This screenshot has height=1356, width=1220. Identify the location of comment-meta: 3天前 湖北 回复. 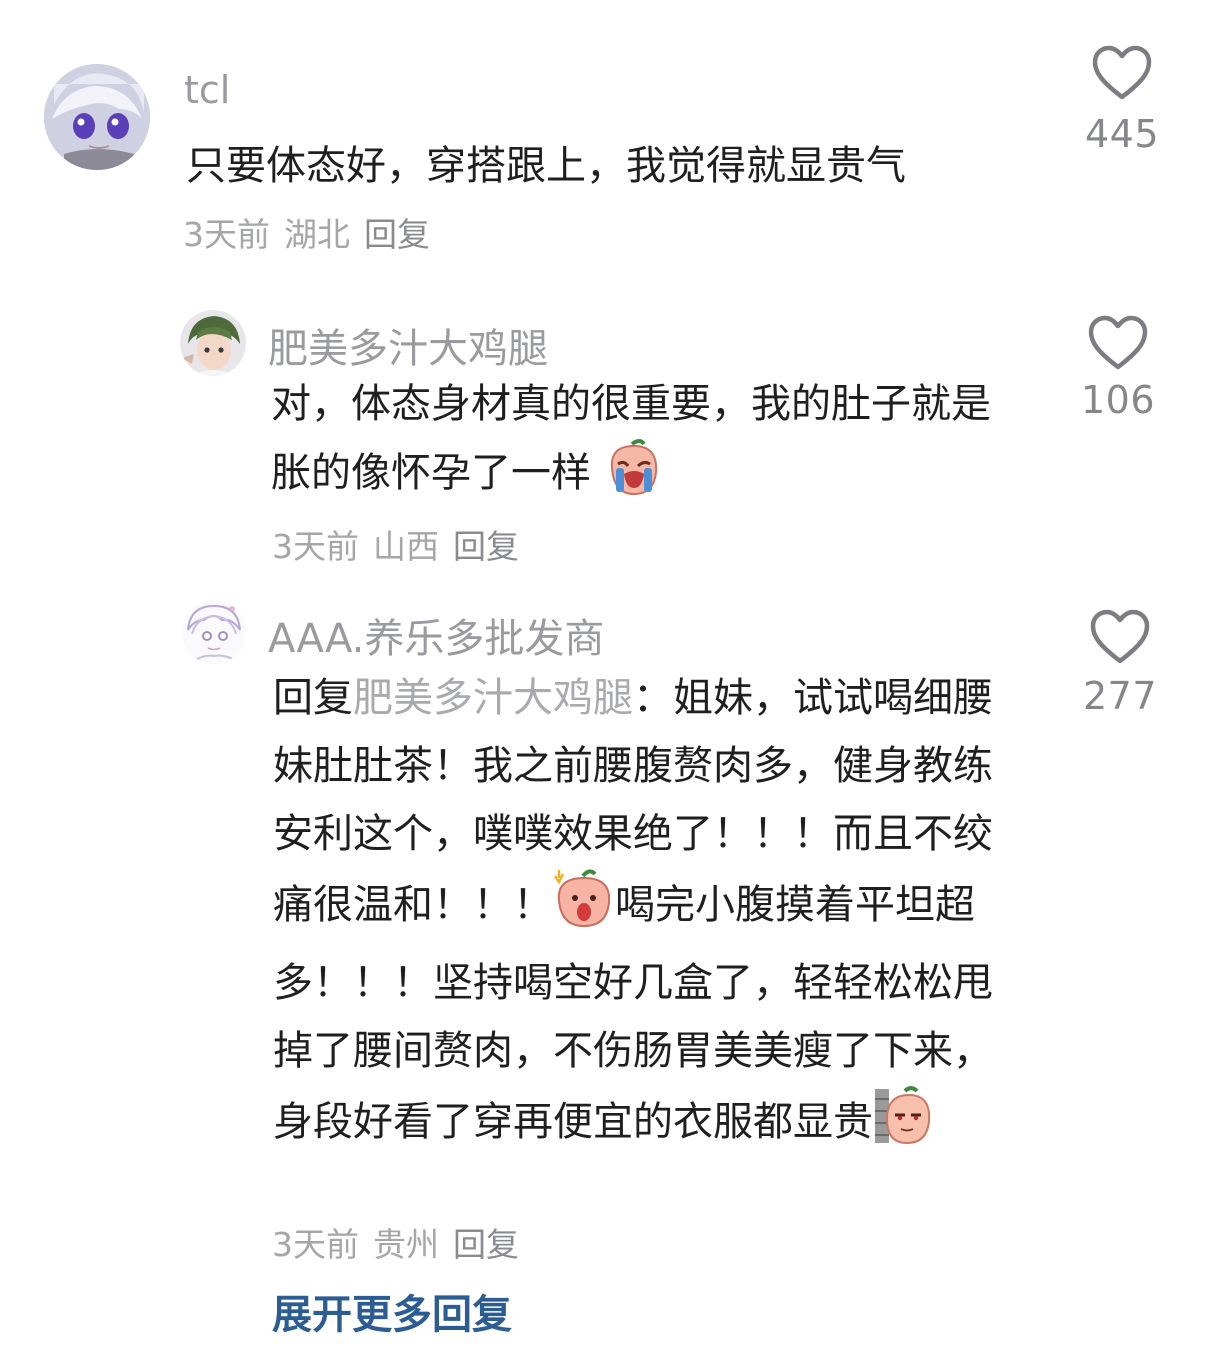
(306, 232).